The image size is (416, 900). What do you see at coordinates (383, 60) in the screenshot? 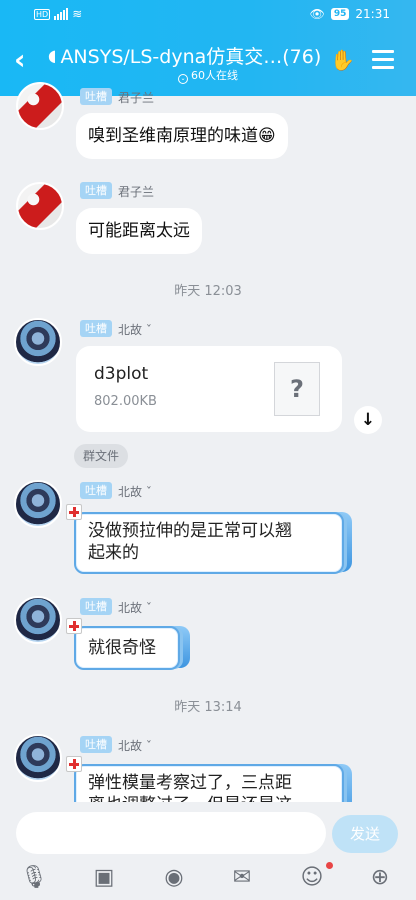
I see `menu-icon` at bounding box center [383, 60].